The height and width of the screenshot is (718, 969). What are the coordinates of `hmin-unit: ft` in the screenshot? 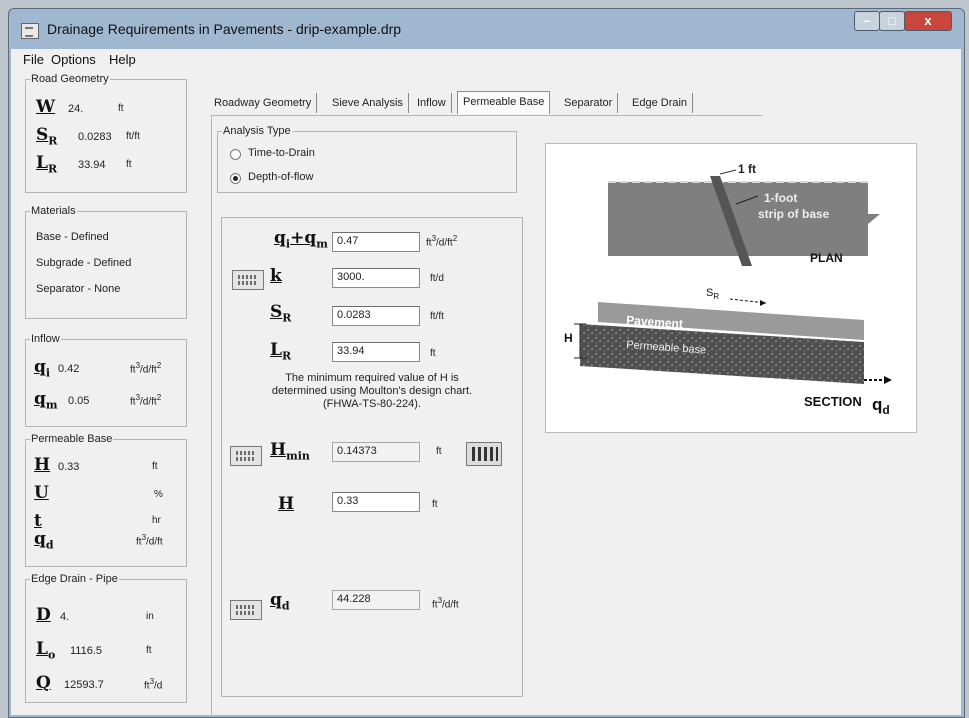 It's located at (439, 451).